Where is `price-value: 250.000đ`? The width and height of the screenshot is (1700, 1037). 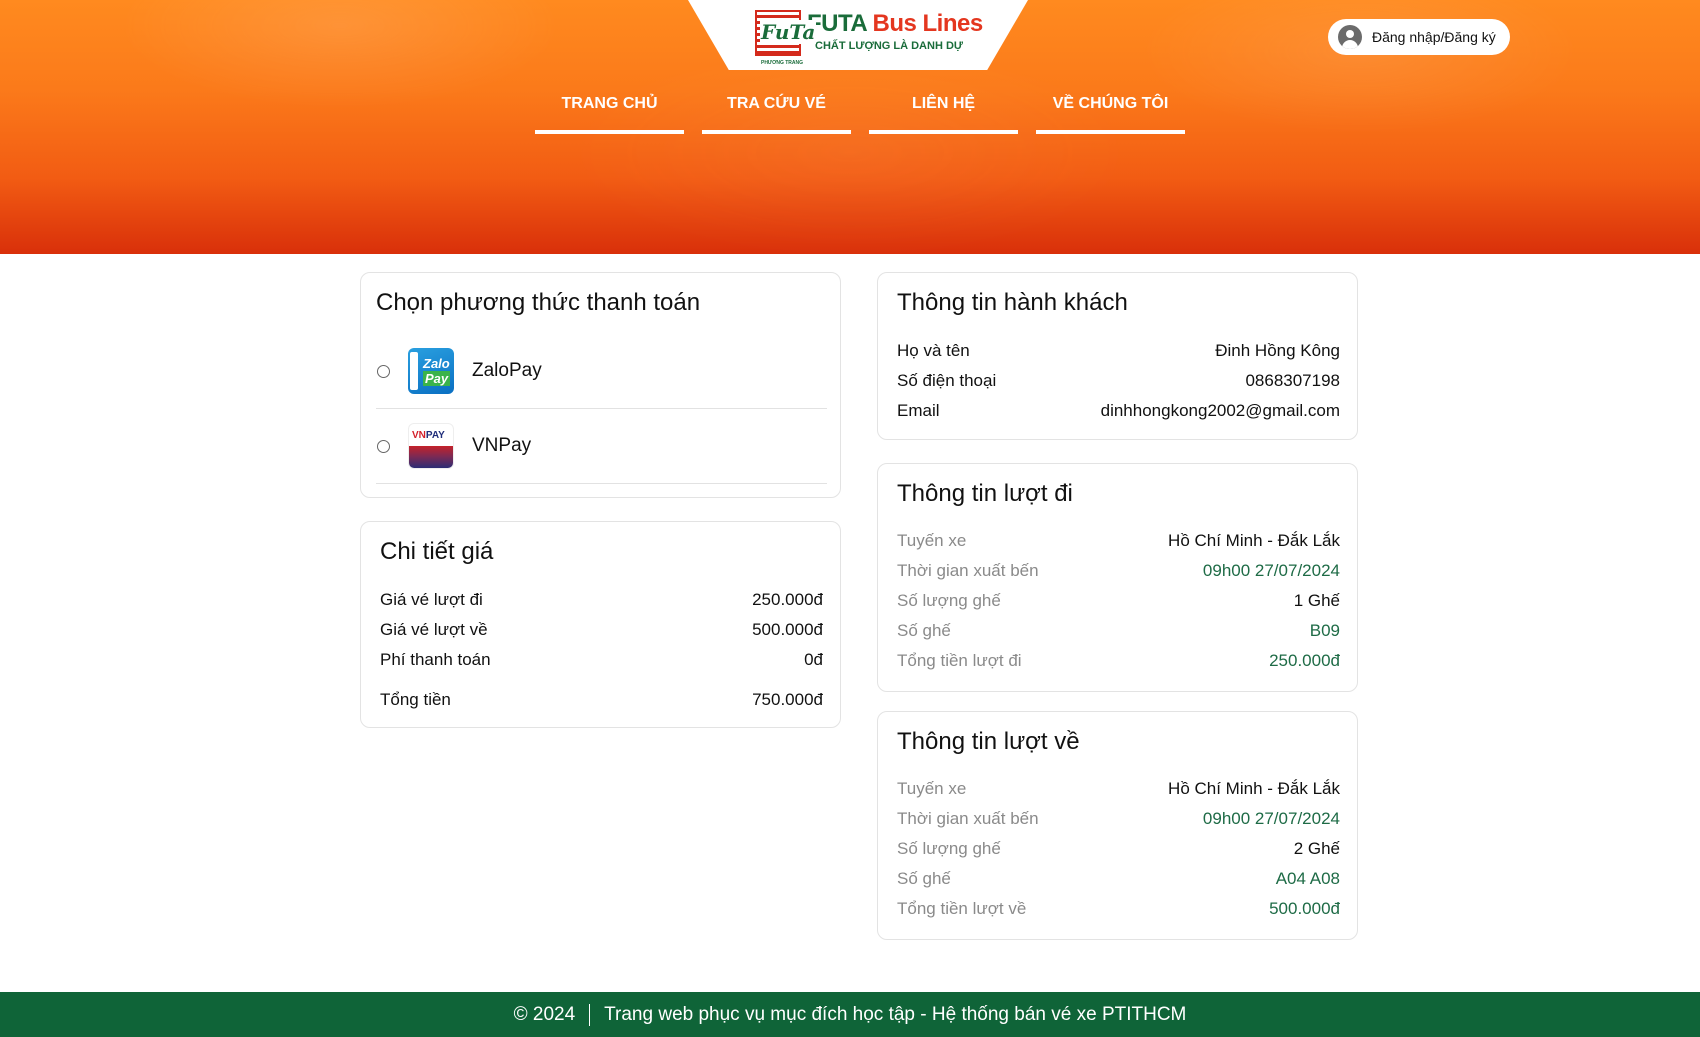 price-value: 250.000đ is located at coordinates (787, 599).